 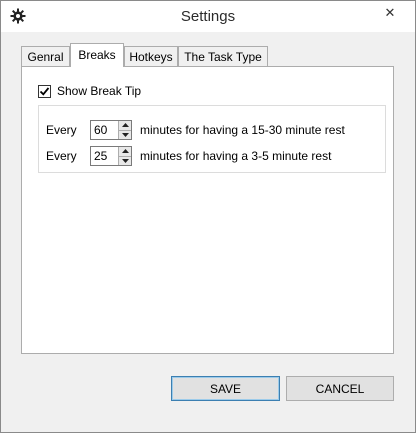 I want to click on window-title: Settings, so click(x=208, y=16).